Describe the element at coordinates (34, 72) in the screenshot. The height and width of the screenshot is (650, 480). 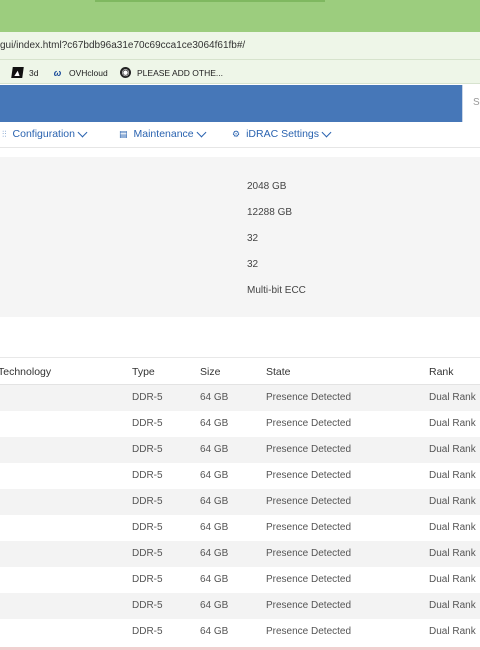
I see `bookmark-label: 3d` at that location.